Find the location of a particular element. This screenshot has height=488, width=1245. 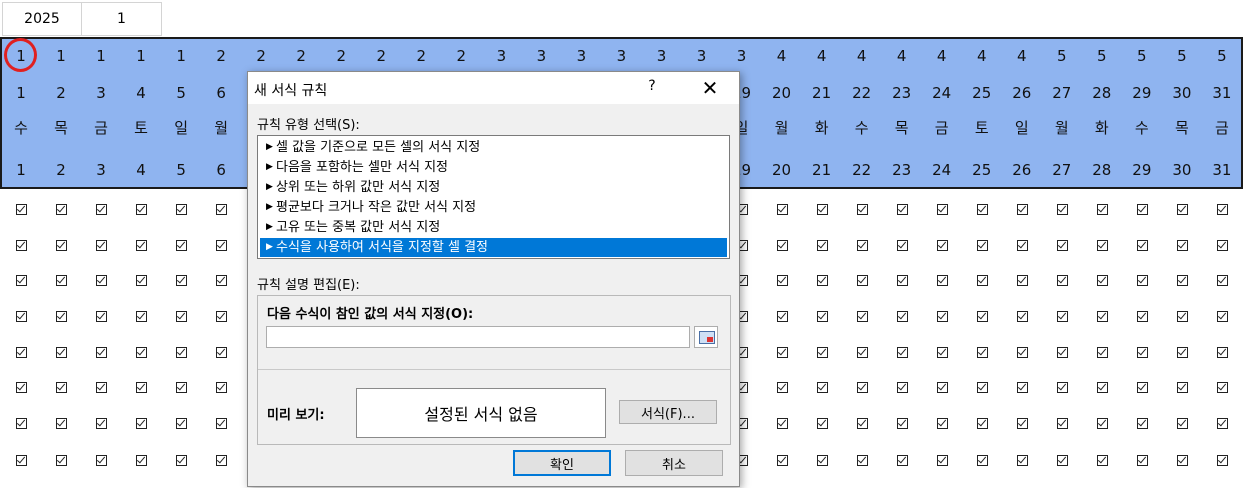

month-cell: 1 is located at coordinates (121, 19).